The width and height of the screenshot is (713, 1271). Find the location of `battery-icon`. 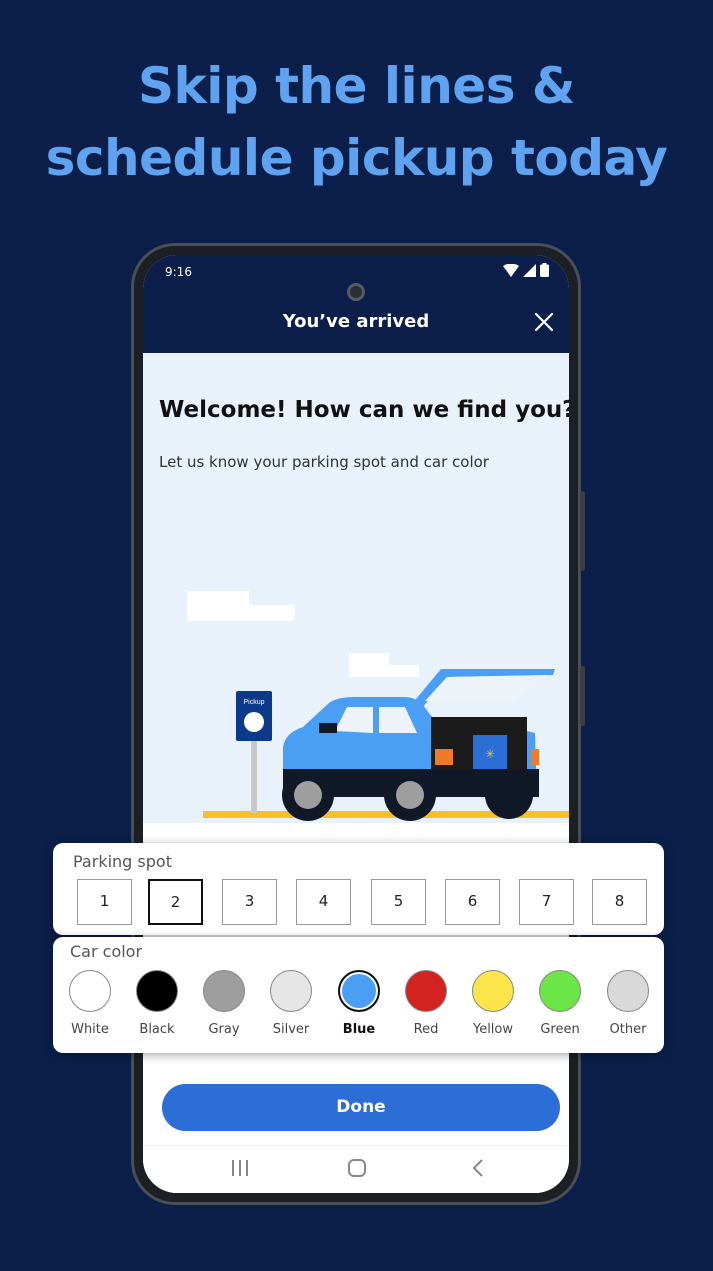

battery-icon is located at coordinates (544, 270).